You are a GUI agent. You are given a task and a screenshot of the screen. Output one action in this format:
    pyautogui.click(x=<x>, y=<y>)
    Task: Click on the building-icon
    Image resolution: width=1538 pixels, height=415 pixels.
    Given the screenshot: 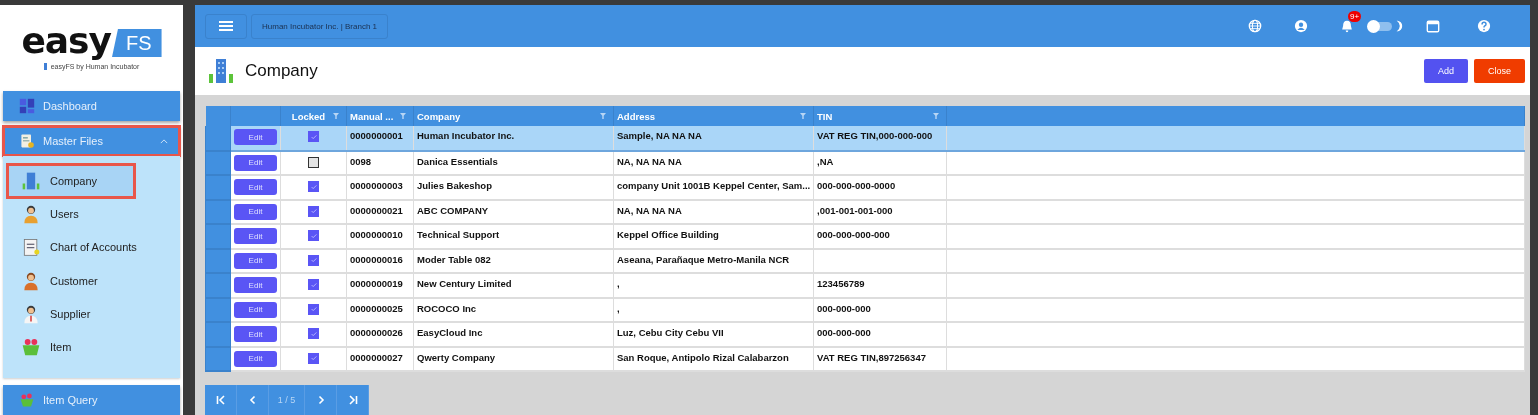 What is the action you would take?
    pyautogui.click(x=31, y=180)
    